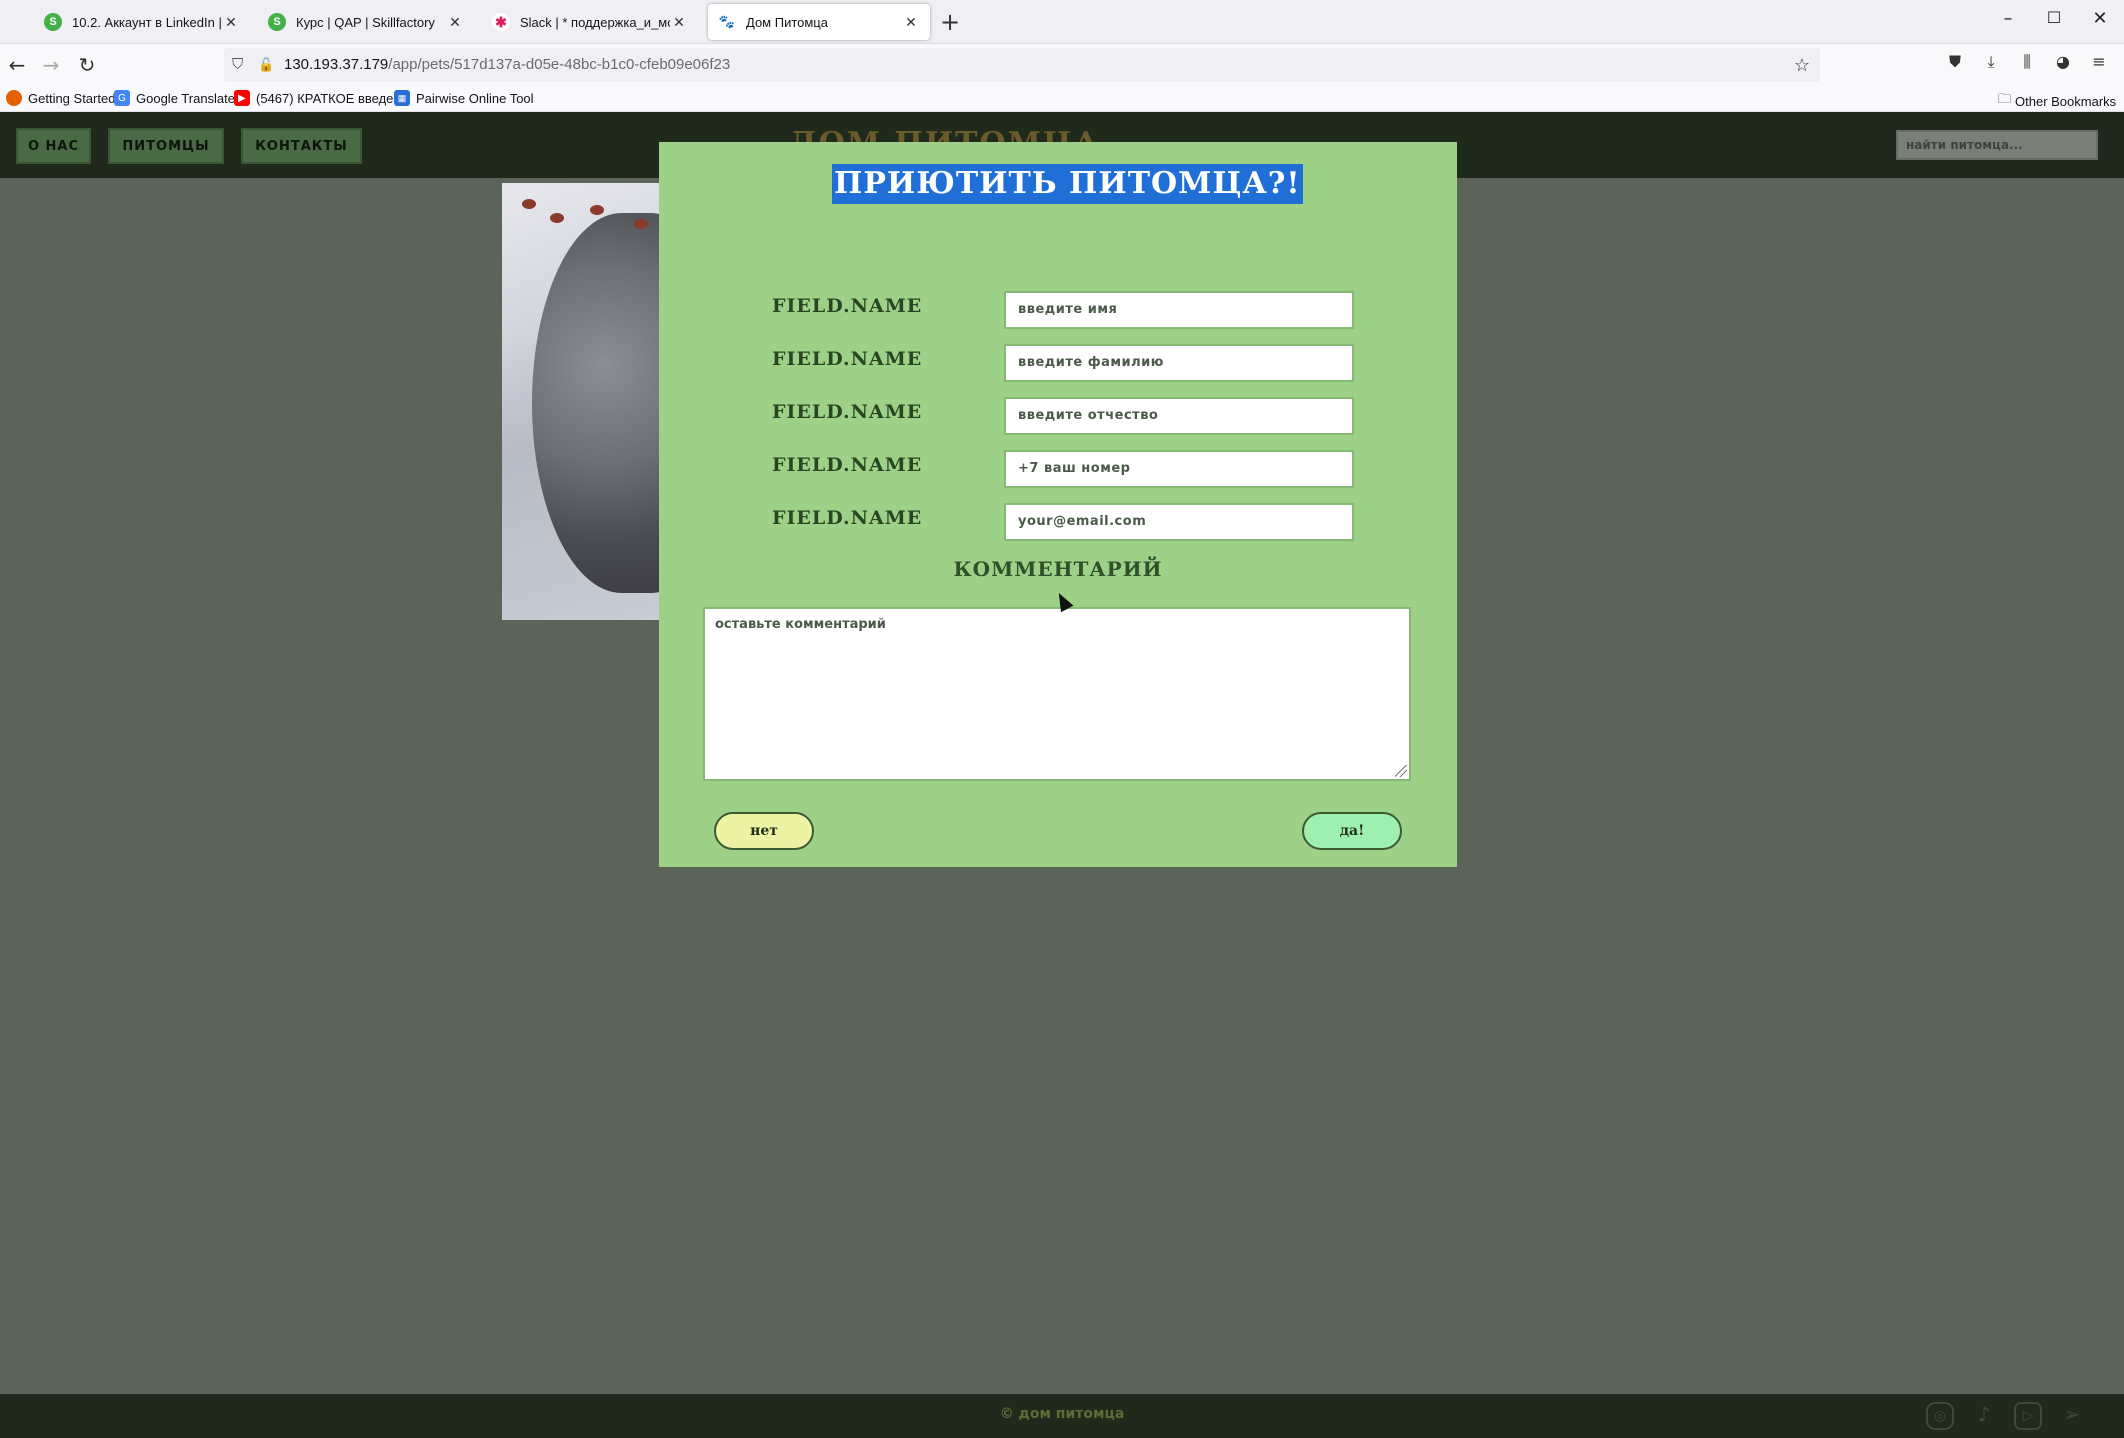 Image resolution: width=2124 pixels, height=1438 pixels. Describe the element at coordinates (1058, 569) in the screenshot. I see `comment-label: Комментарий` at that location.